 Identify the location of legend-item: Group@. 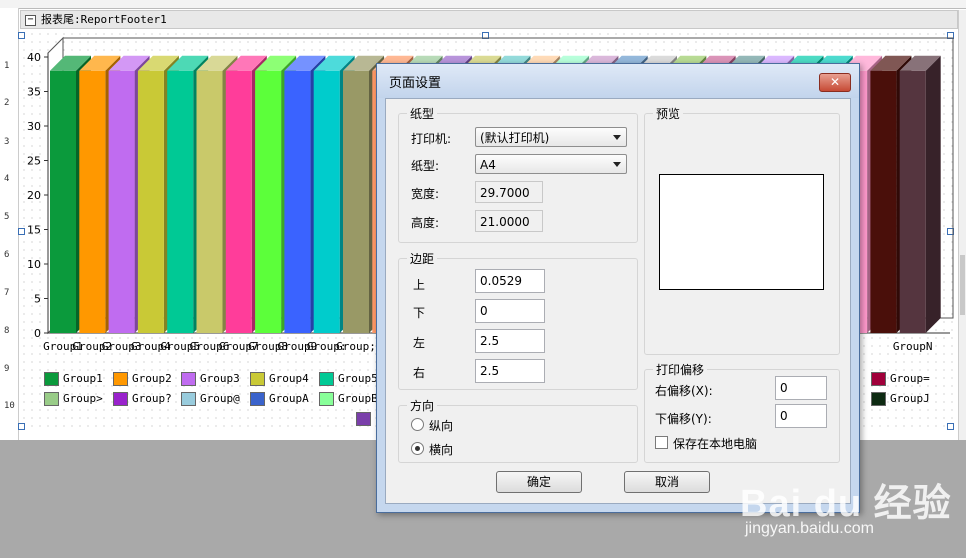
(210, 399).